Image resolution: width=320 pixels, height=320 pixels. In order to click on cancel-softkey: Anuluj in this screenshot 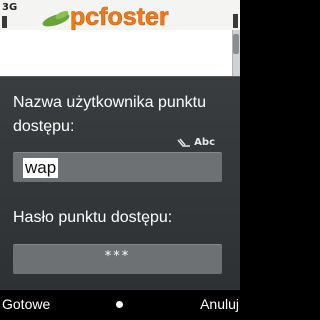, I will do `click(219, 304)`.